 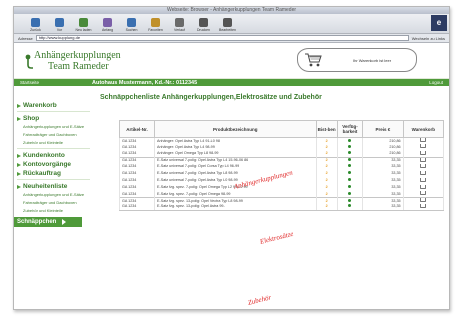 What do you see at coordinates (54, 118) in the screenshot?
I see `sidebar-item-shop: Shop` at bounding box center [54, 118].